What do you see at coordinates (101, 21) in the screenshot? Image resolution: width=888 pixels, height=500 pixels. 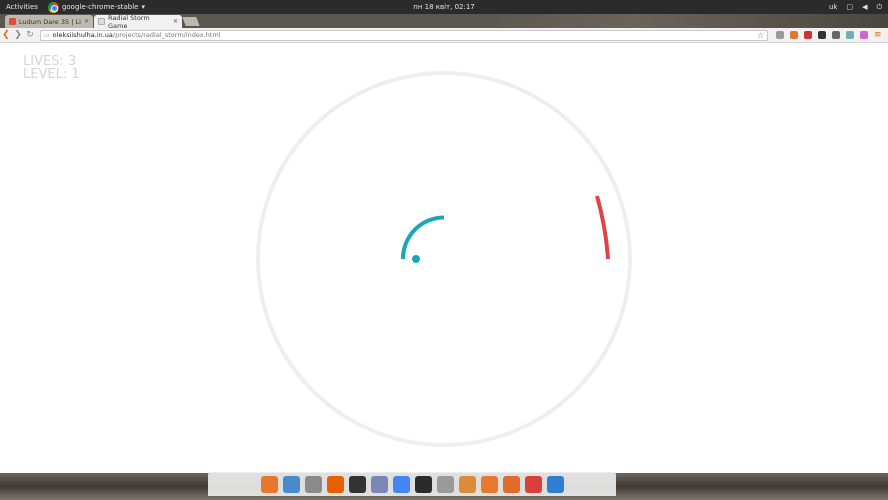 I see `page-favicon-icon` at bounding box center [101, 21].